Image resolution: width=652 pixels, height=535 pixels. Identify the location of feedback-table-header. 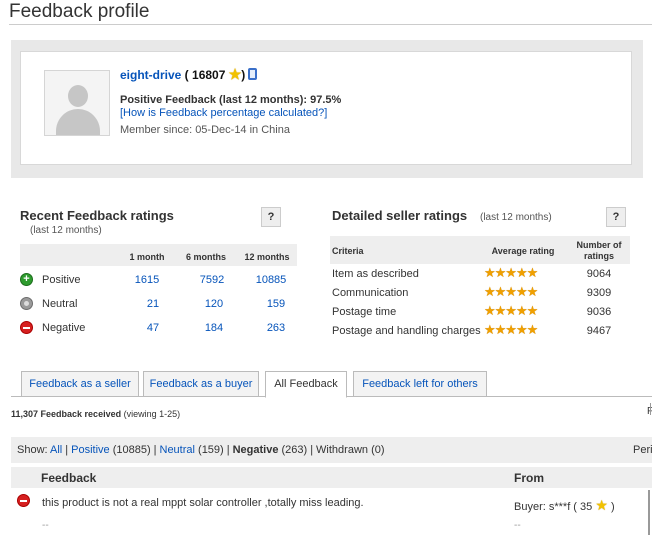
(331, 477).